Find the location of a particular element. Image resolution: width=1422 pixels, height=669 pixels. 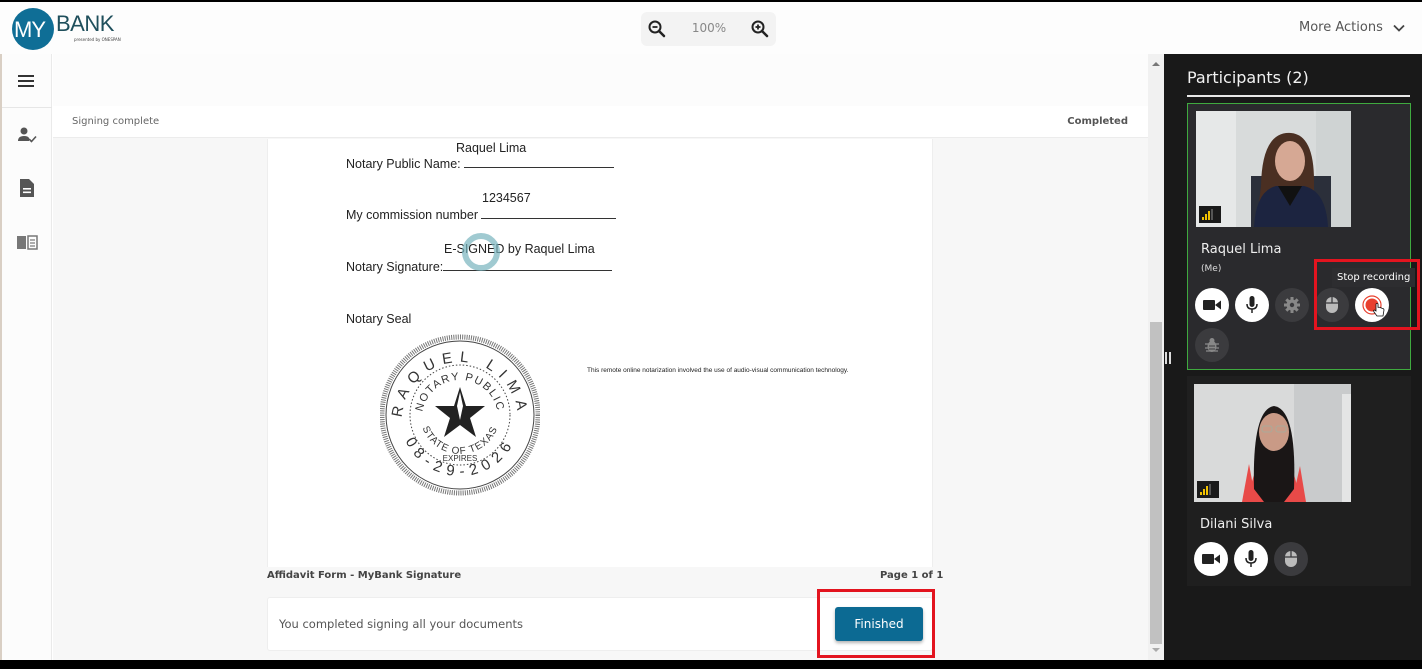

book-icon is located at coordinates (27, 242).